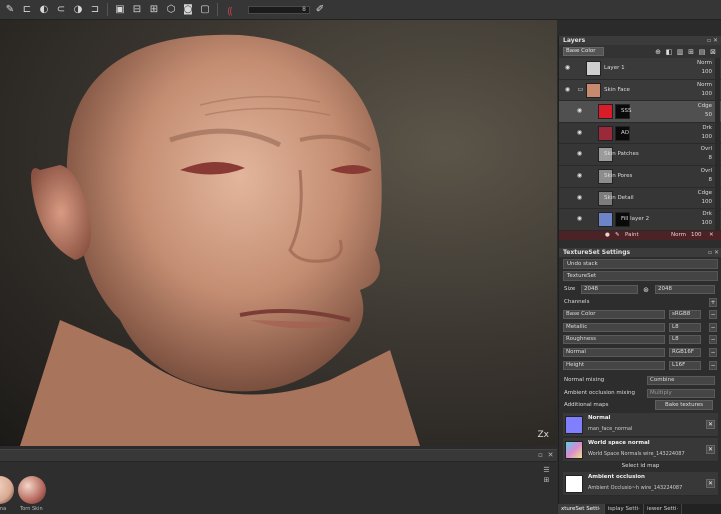 This screenshot has width=721, height=514. What do you see at coordinates (540, 455) in the screenshot?
I see `float-icon: ▫` at bounding box center [540, 455].